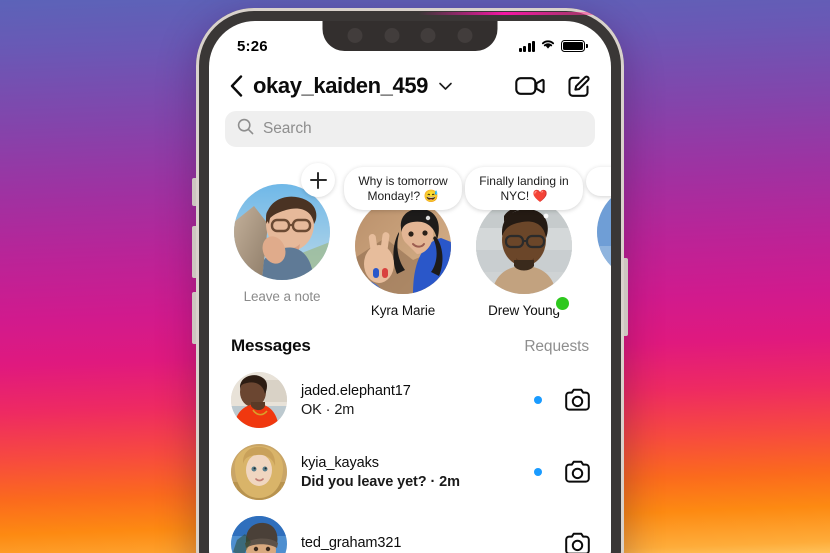  I want to click on note-bubble: Finally landing in NYC! ❤️, so click(524, 188).